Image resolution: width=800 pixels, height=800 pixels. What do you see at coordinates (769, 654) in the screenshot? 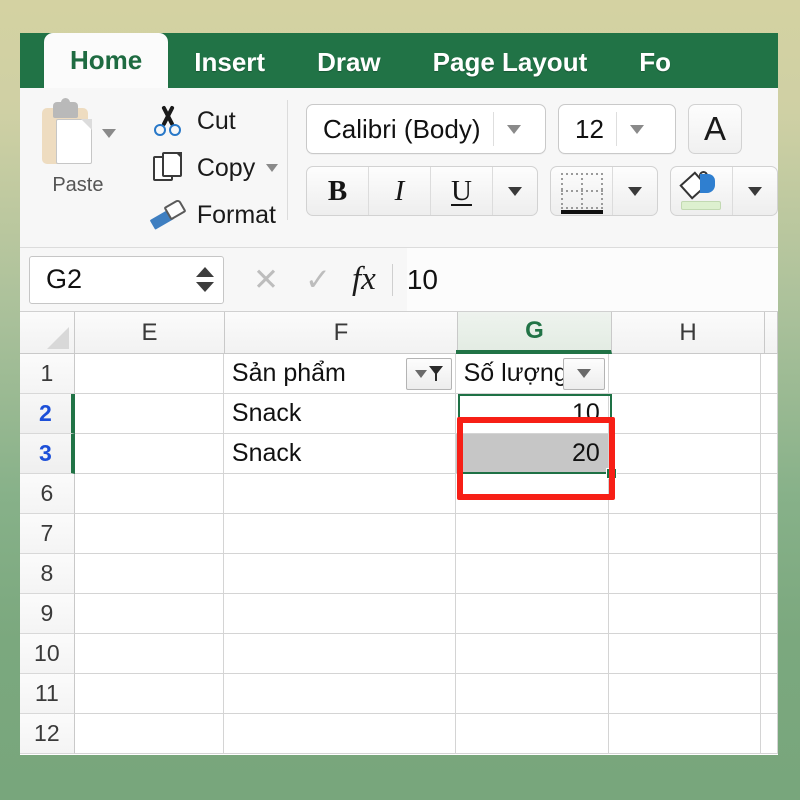
I see `cell-i10` at bounding box center [769, 654].